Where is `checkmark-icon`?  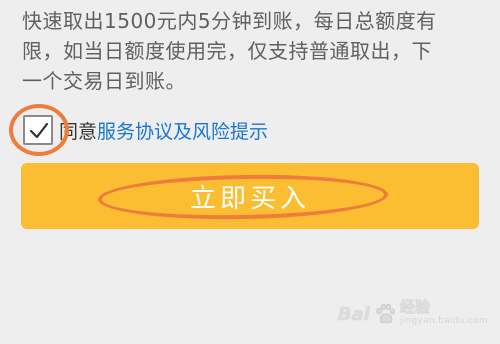 checkmark-icon is located at coordinates (39, 130).